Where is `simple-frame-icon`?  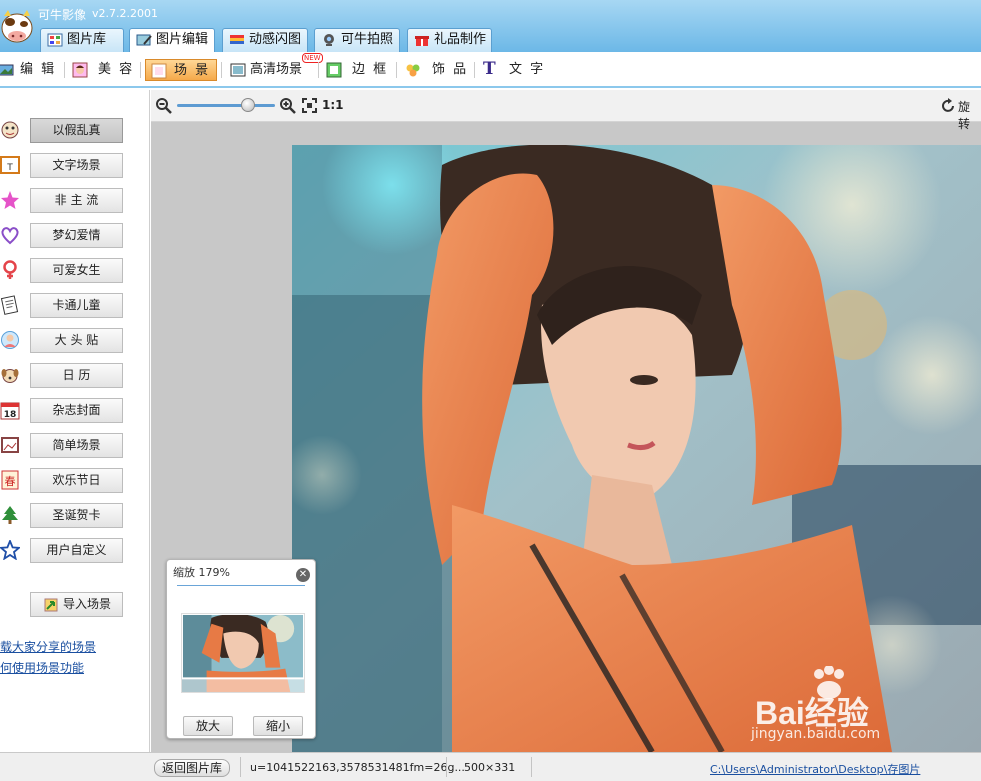
simple-frame-icon is located at coordinates (10, 445).